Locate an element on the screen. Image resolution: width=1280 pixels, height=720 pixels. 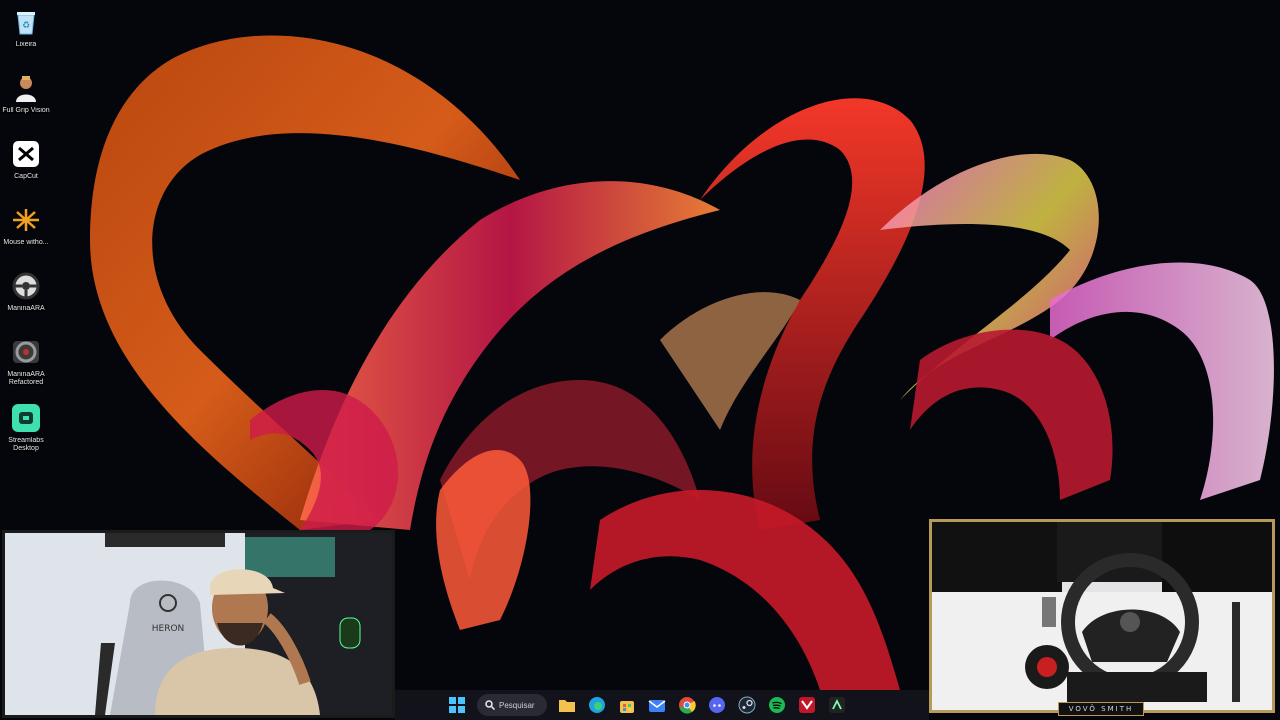
discord-icon is located at coordinates (717, 705).